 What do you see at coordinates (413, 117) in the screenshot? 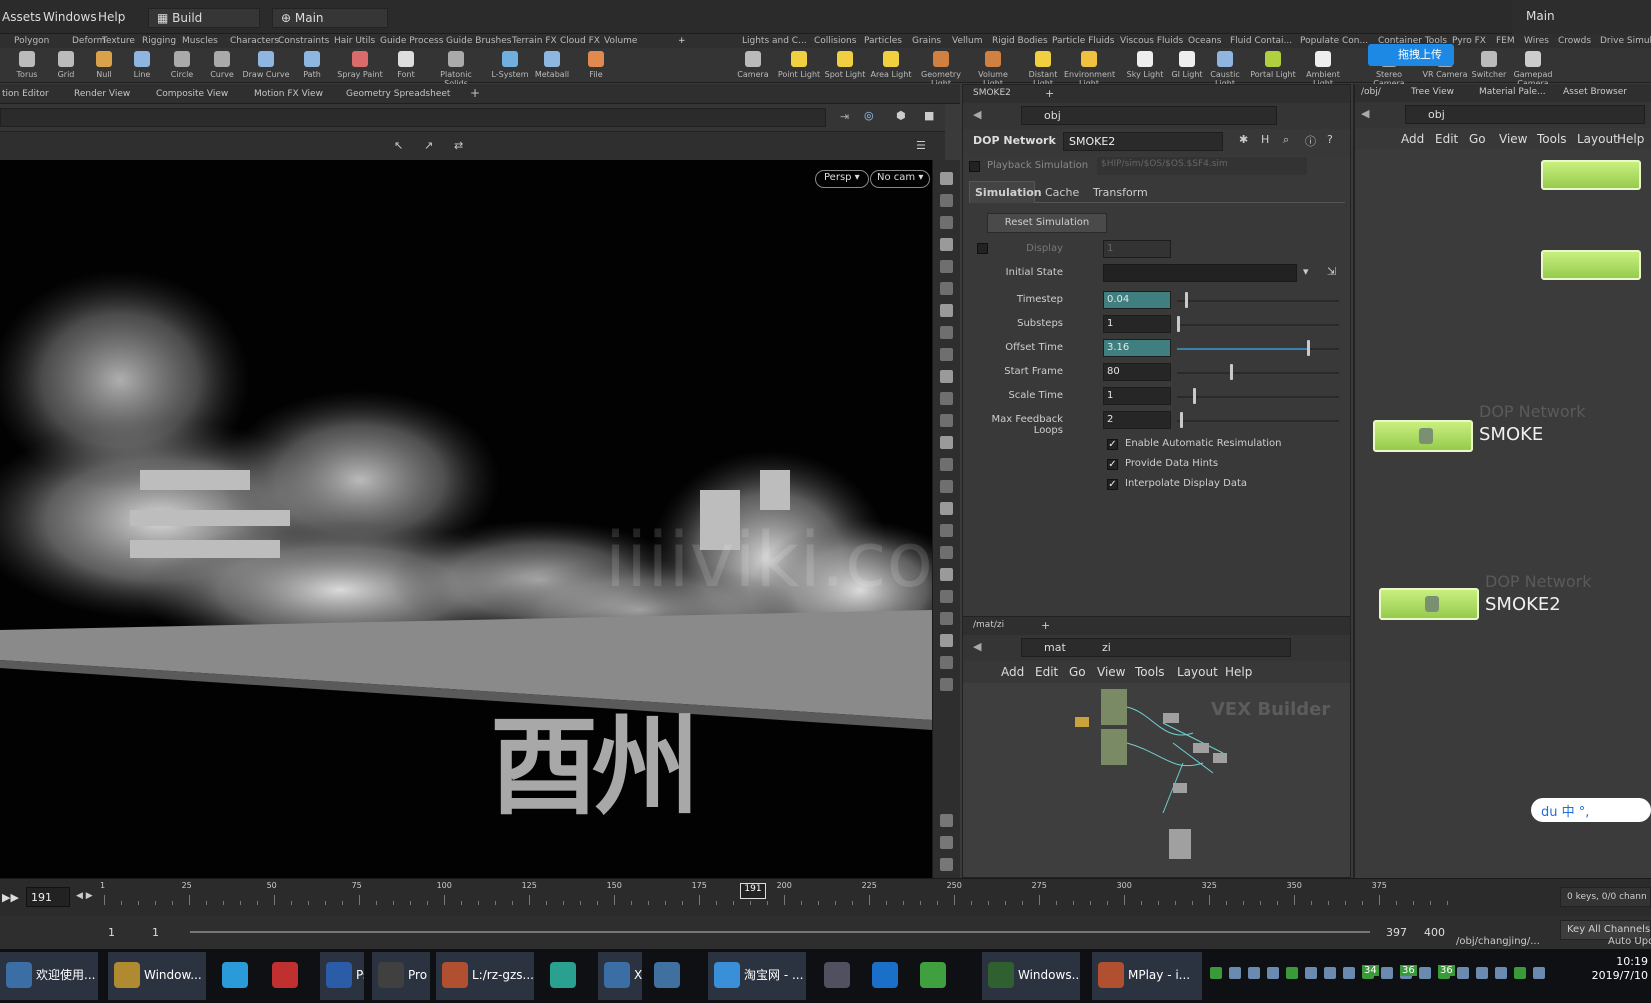
I see `viewer-path-field` at bounding box center [413, 117].